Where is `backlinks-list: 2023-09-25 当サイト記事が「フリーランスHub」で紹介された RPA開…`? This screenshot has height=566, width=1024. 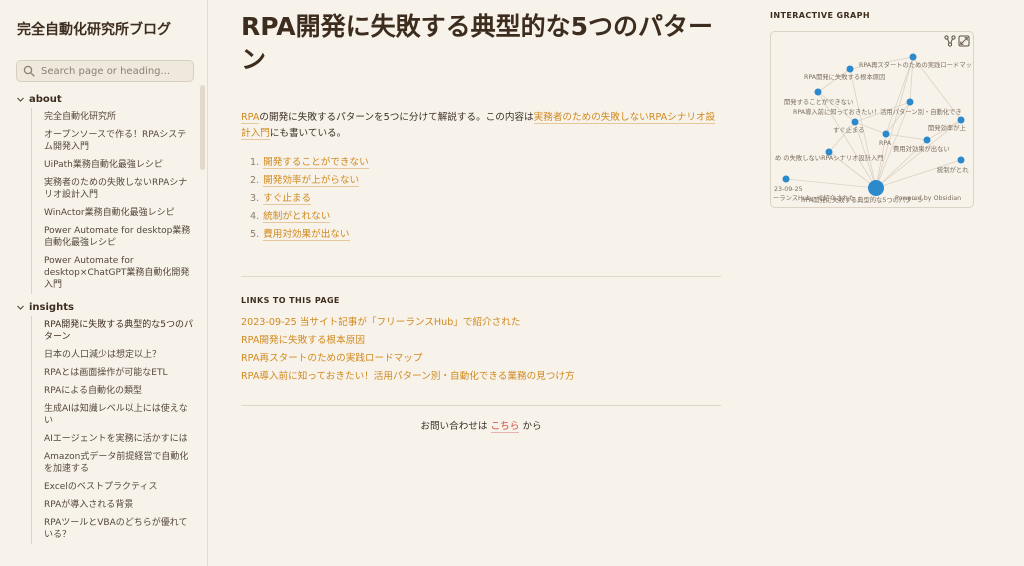 backlinks-list: 2023-09-25 当サイト記事が「フリーランスHub」で紹介された RPA開… is located at coordinates (408, 350).